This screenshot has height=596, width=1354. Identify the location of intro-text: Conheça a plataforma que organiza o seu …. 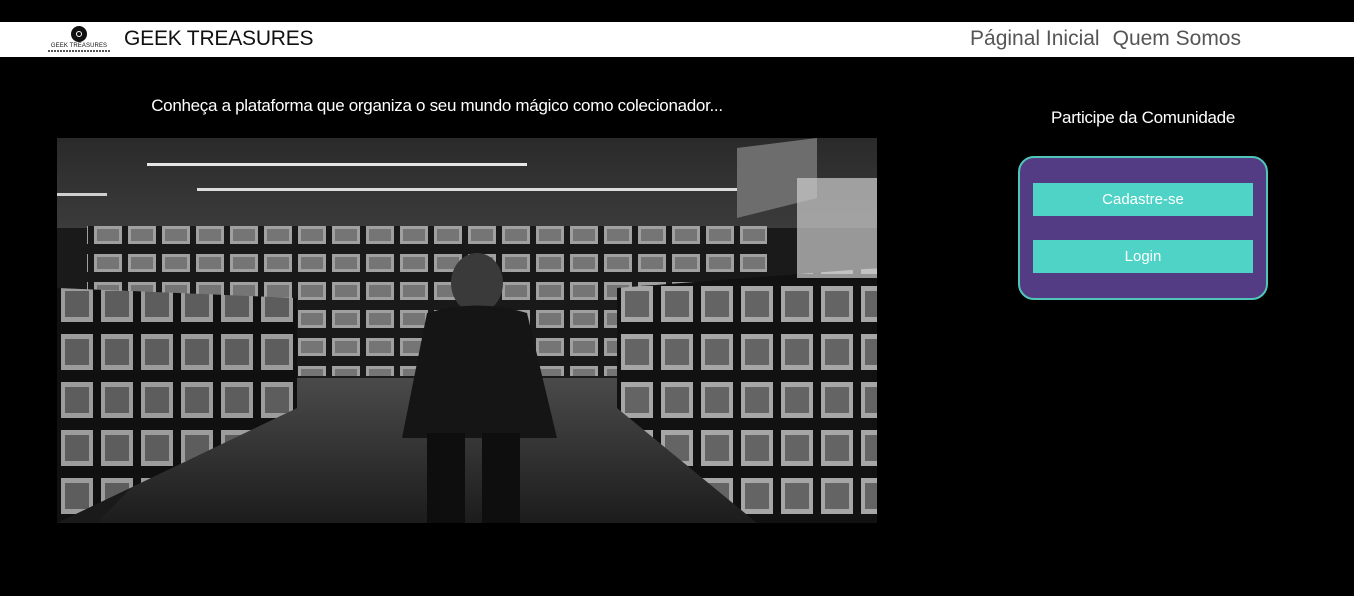
(437, 105).